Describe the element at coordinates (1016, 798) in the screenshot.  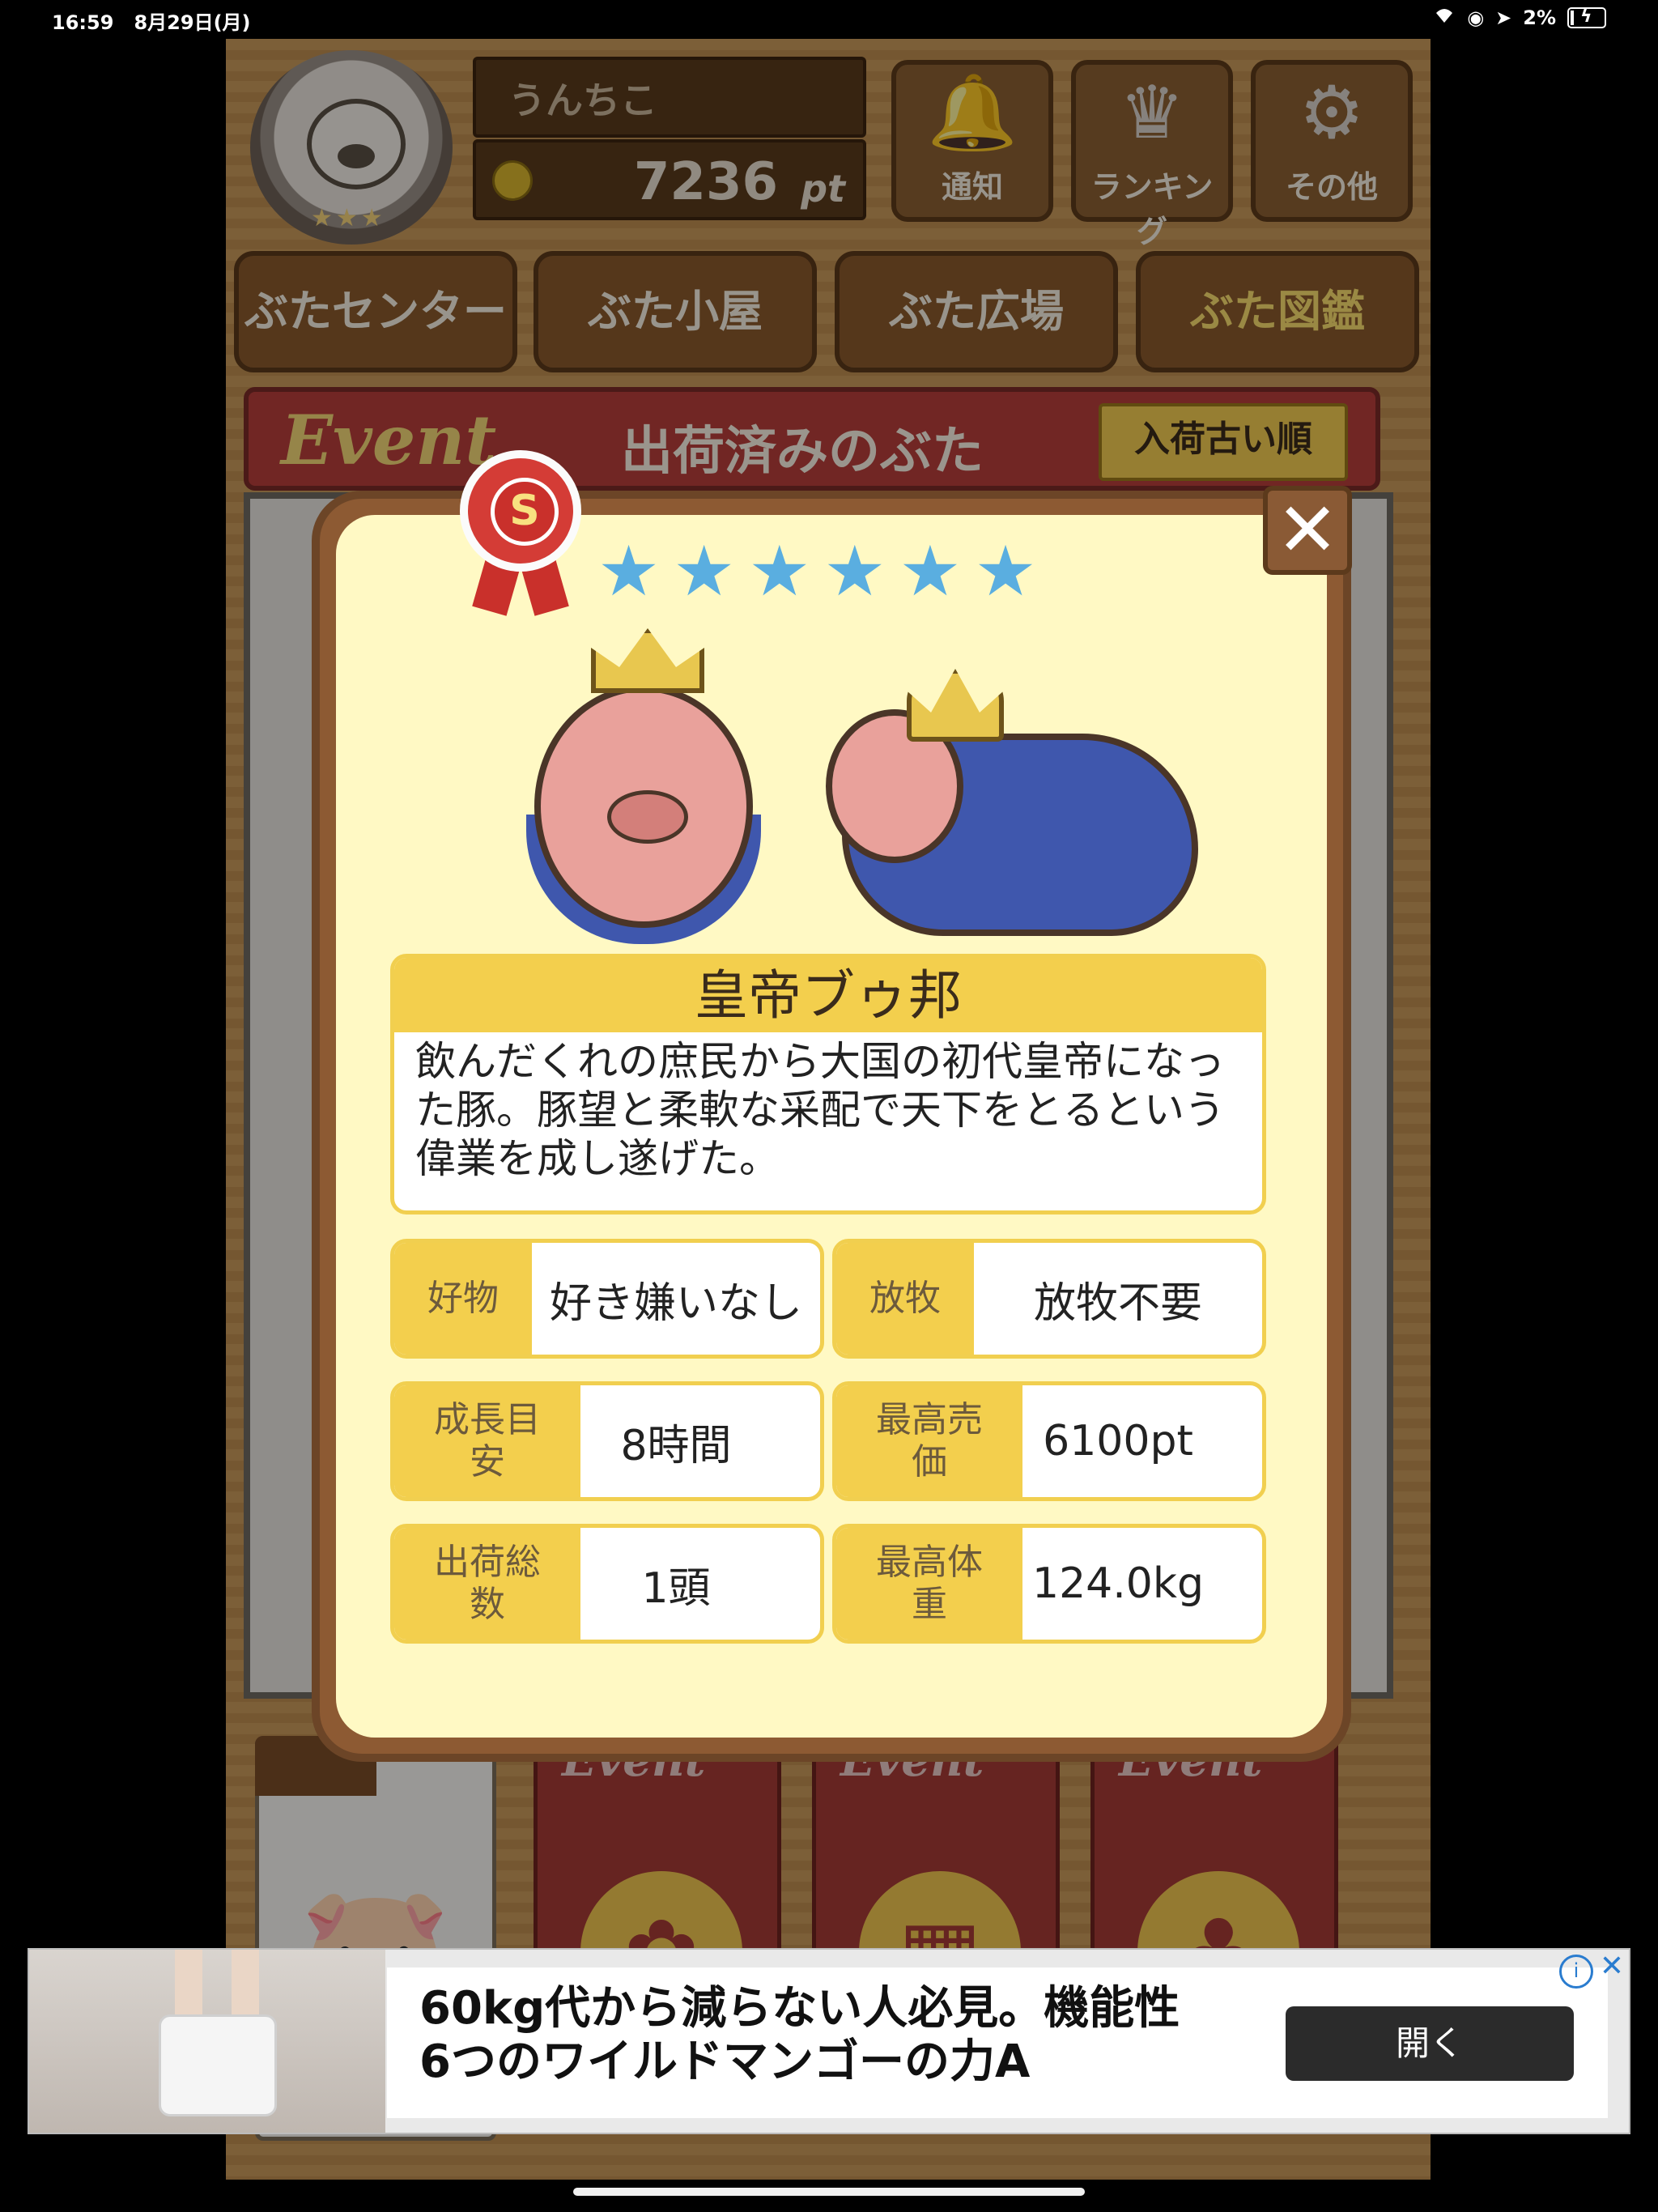
I see `pig-side-image` at that location.